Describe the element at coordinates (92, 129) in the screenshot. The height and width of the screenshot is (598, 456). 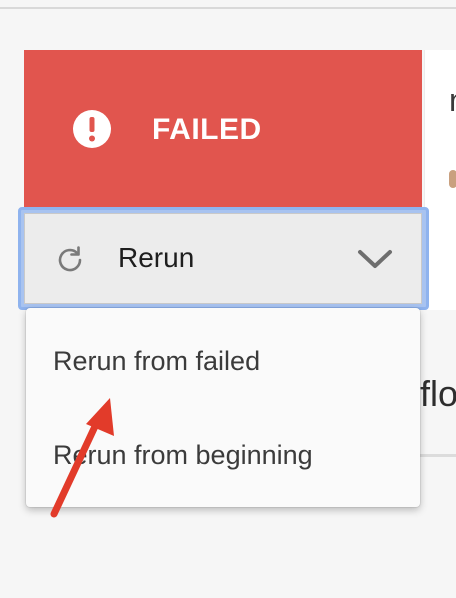
I see `alert-circle-icon` at that location.